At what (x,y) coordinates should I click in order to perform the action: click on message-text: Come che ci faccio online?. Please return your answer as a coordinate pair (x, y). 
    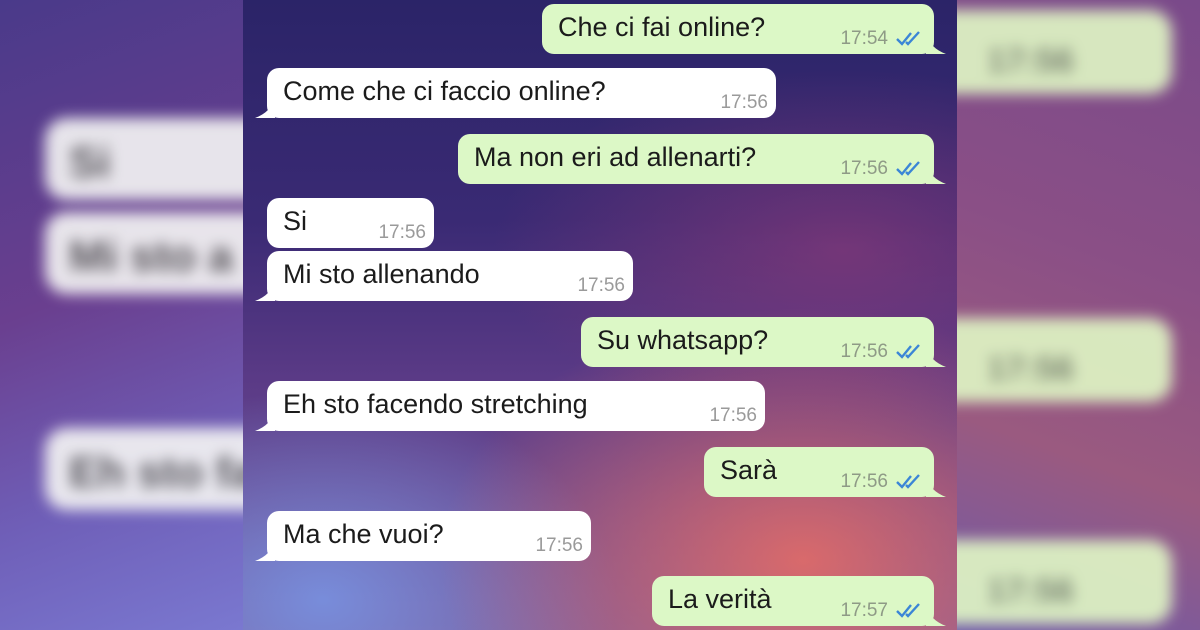
    Looking at the image, I should click on (444, 91).